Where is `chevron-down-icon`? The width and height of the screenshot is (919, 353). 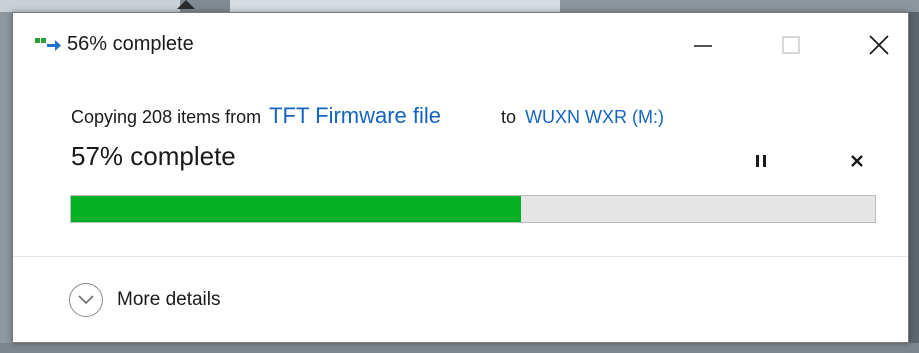
chevron-down-icon is located at coordinates (86, 300).